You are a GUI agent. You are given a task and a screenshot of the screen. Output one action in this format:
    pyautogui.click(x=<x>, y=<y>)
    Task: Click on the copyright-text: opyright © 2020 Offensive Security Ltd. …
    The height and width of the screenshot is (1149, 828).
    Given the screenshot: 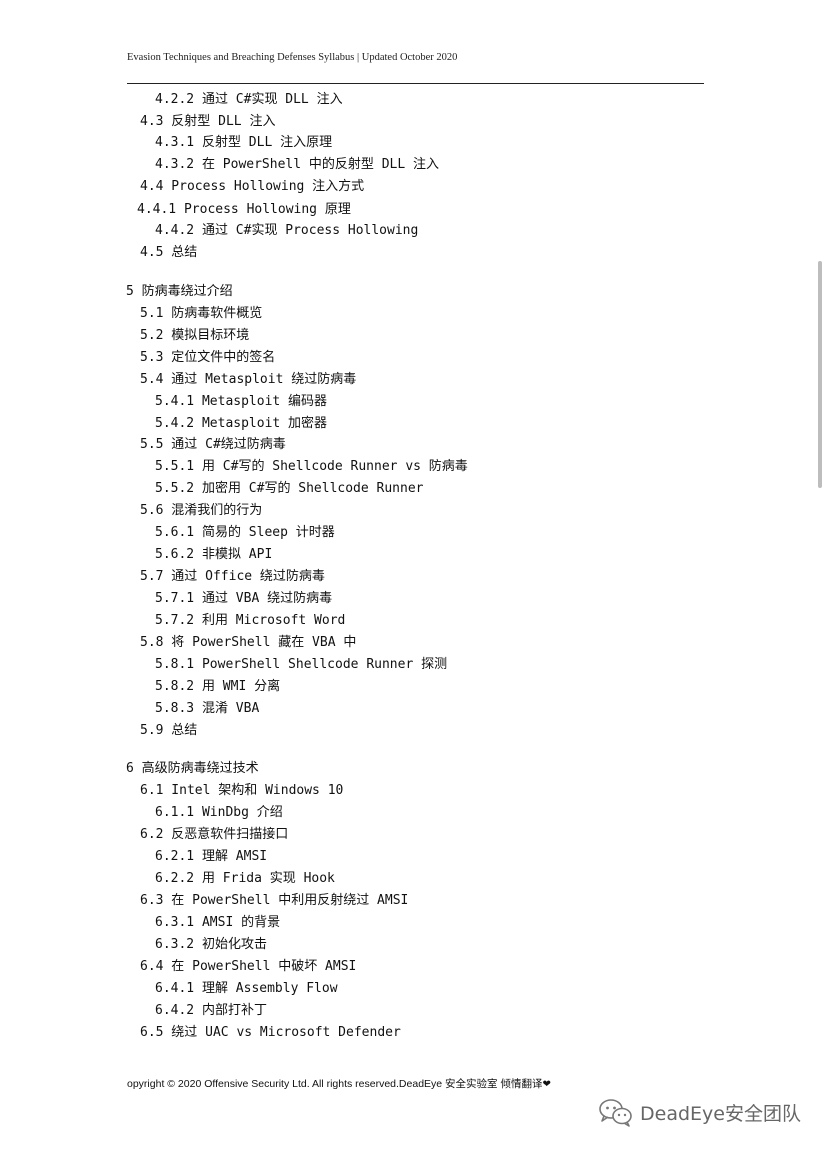 What is the action you would take?
    pyautogui.click(x=335, y=1084)
    